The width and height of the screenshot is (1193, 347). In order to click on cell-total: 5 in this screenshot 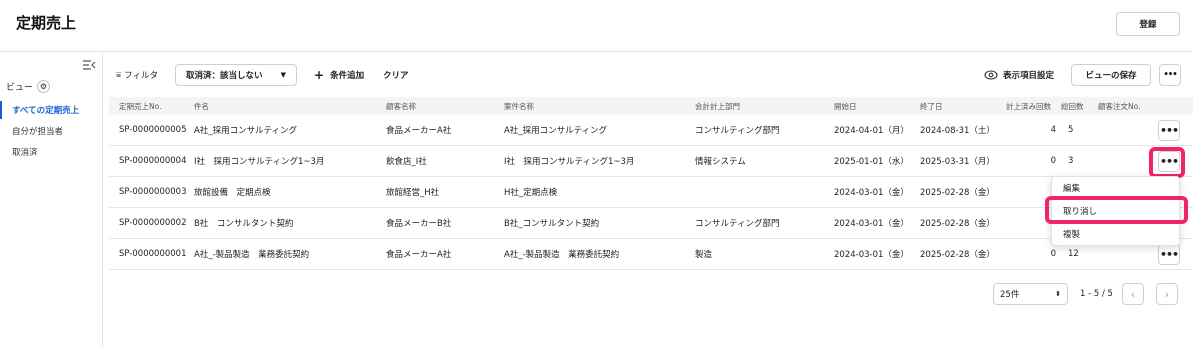, I will do `click(1071, 130)`.